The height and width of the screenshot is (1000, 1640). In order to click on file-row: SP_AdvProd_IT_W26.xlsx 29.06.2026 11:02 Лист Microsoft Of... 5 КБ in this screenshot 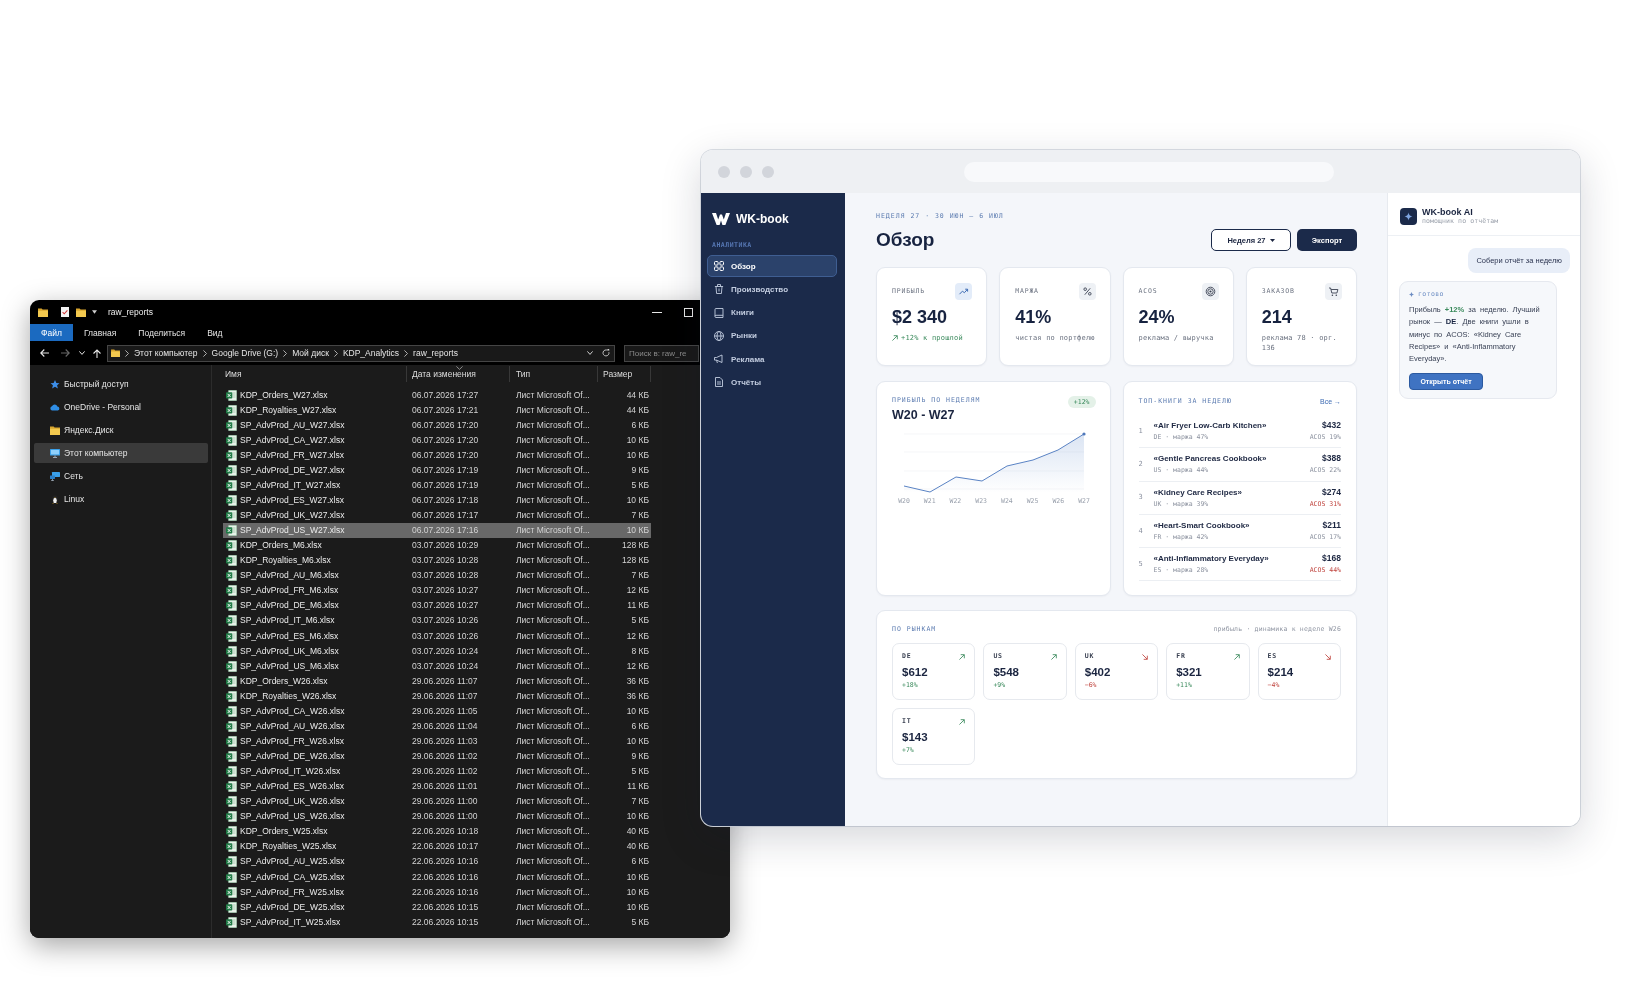, I will do `click(437, 772)`.